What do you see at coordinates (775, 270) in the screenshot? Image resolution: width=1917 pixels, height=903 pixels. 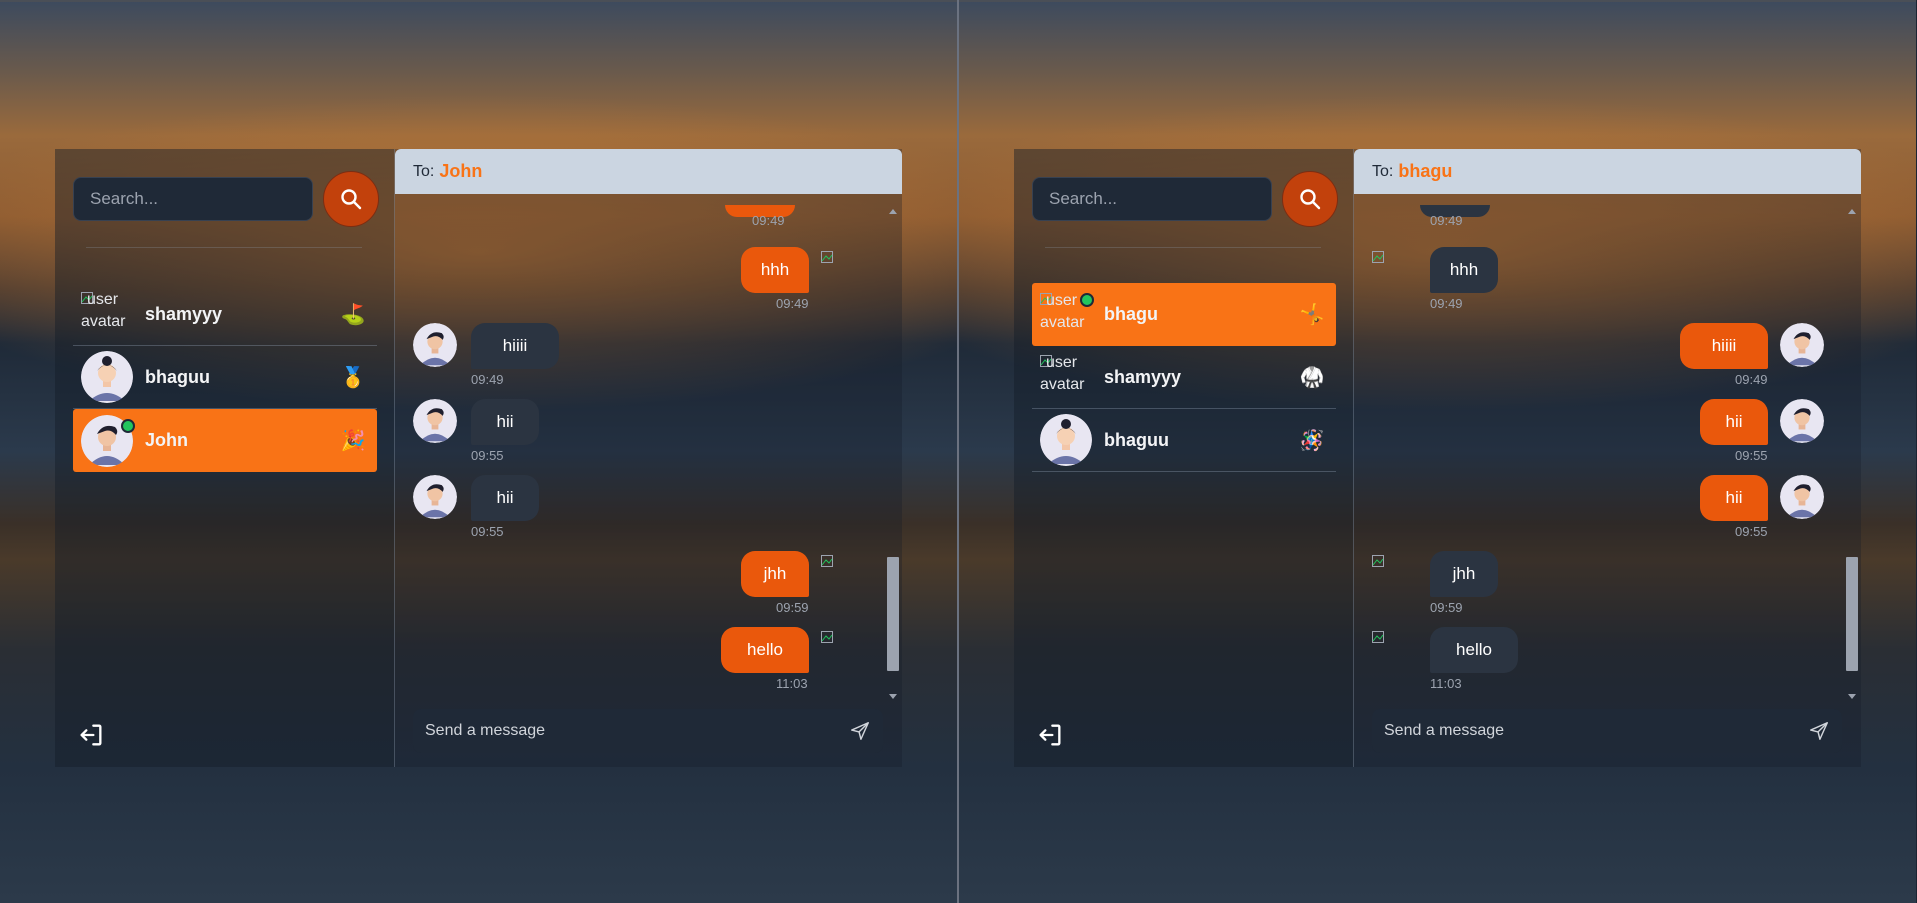 I see `outgoing-message: hhh` at bounding box center [775, 270].